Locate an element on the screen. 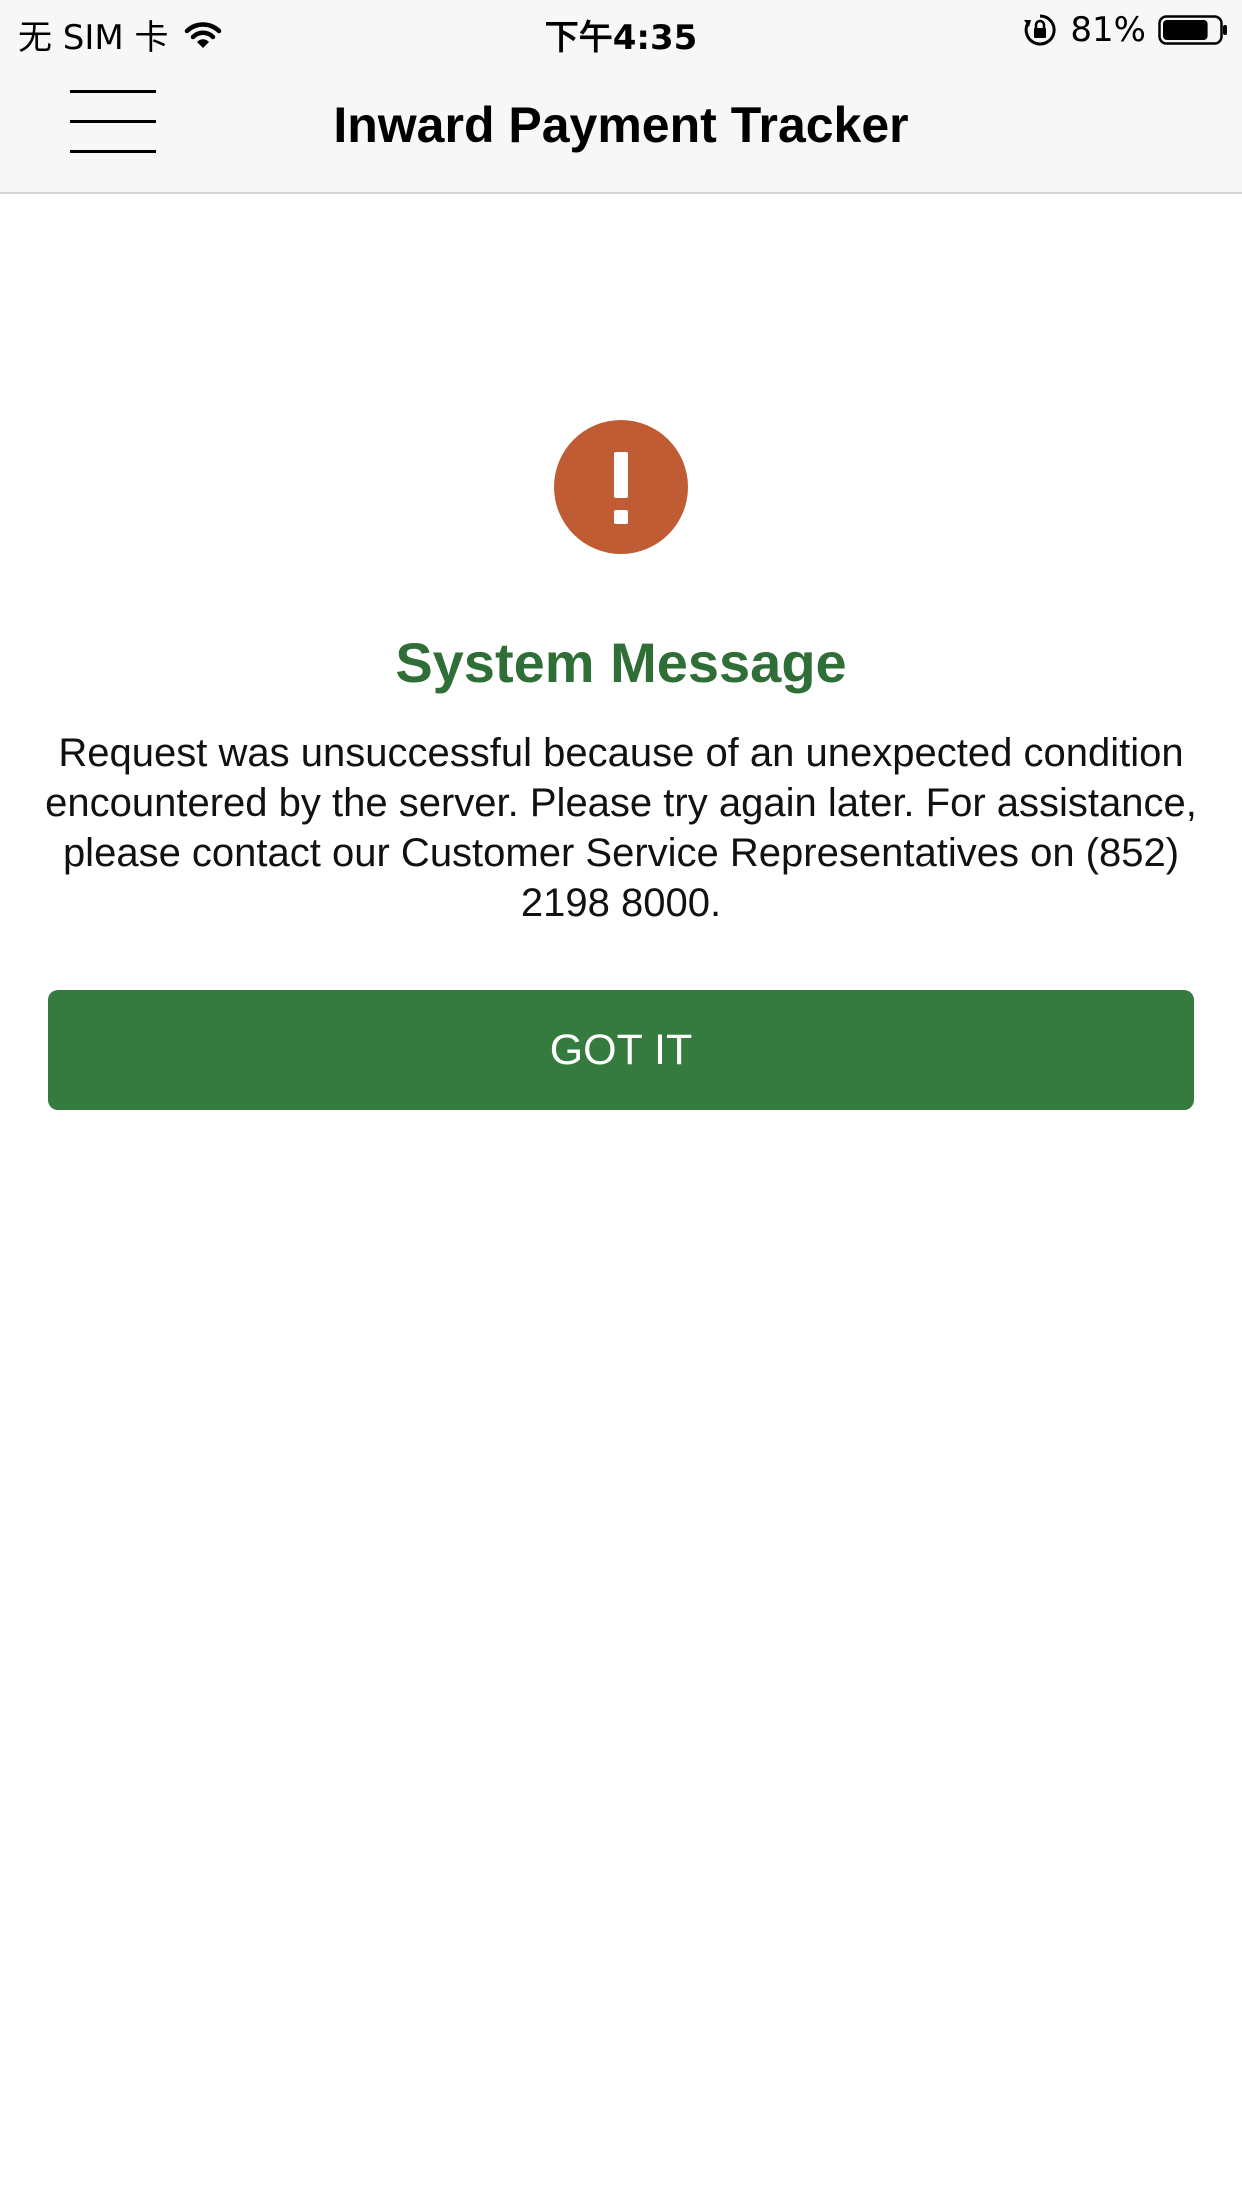  status-bar: 无 SIM 卡 下午4:35 81% is located at coordinates (621, 31).